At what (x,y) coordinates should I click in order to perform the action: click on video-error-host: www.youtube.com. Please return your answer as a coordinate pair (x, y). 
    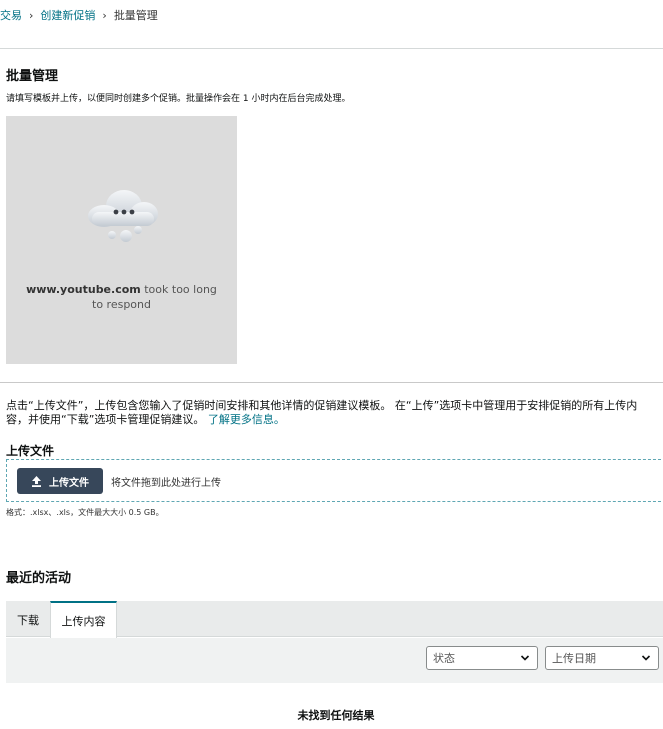
    Looking at the image, I should click on (83, 289).